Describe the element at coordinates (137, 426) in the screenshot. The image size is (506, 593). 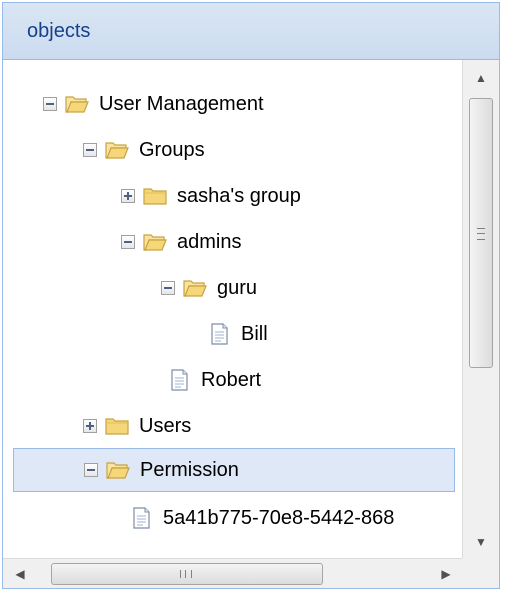
I see `tree-node-users: Users` at that location.